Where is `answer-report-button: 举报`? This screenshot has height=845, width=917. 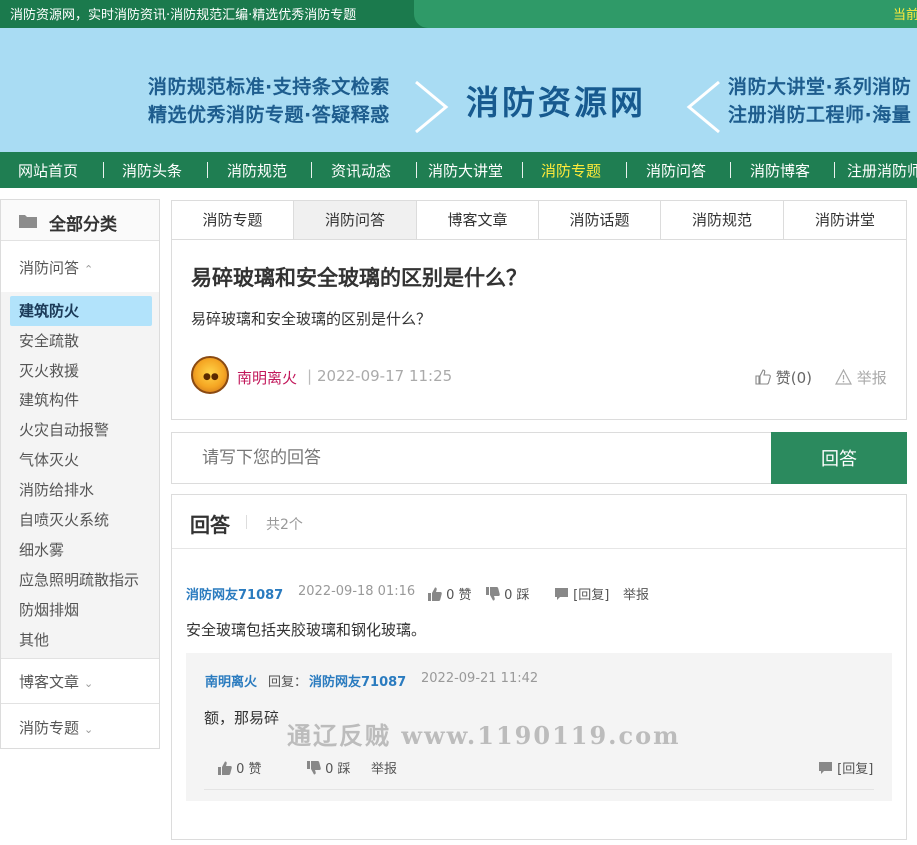
answer-report-button: 举报 is located at coordinates (636, 593).